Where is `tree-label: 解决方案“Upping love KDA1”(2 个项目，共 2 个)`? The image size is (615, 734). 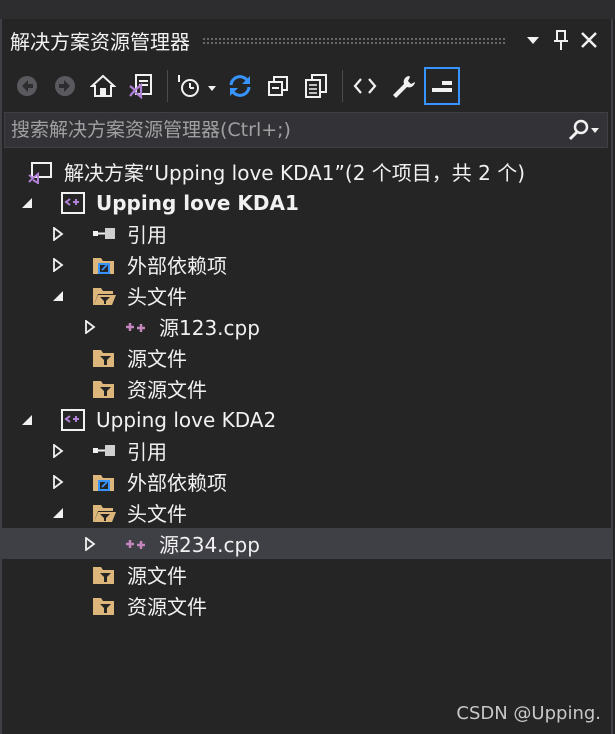 tree-label: 解决方案“Upping love KDA1”(2 个项目，共 2 个) is located at coordinates (295, 173).